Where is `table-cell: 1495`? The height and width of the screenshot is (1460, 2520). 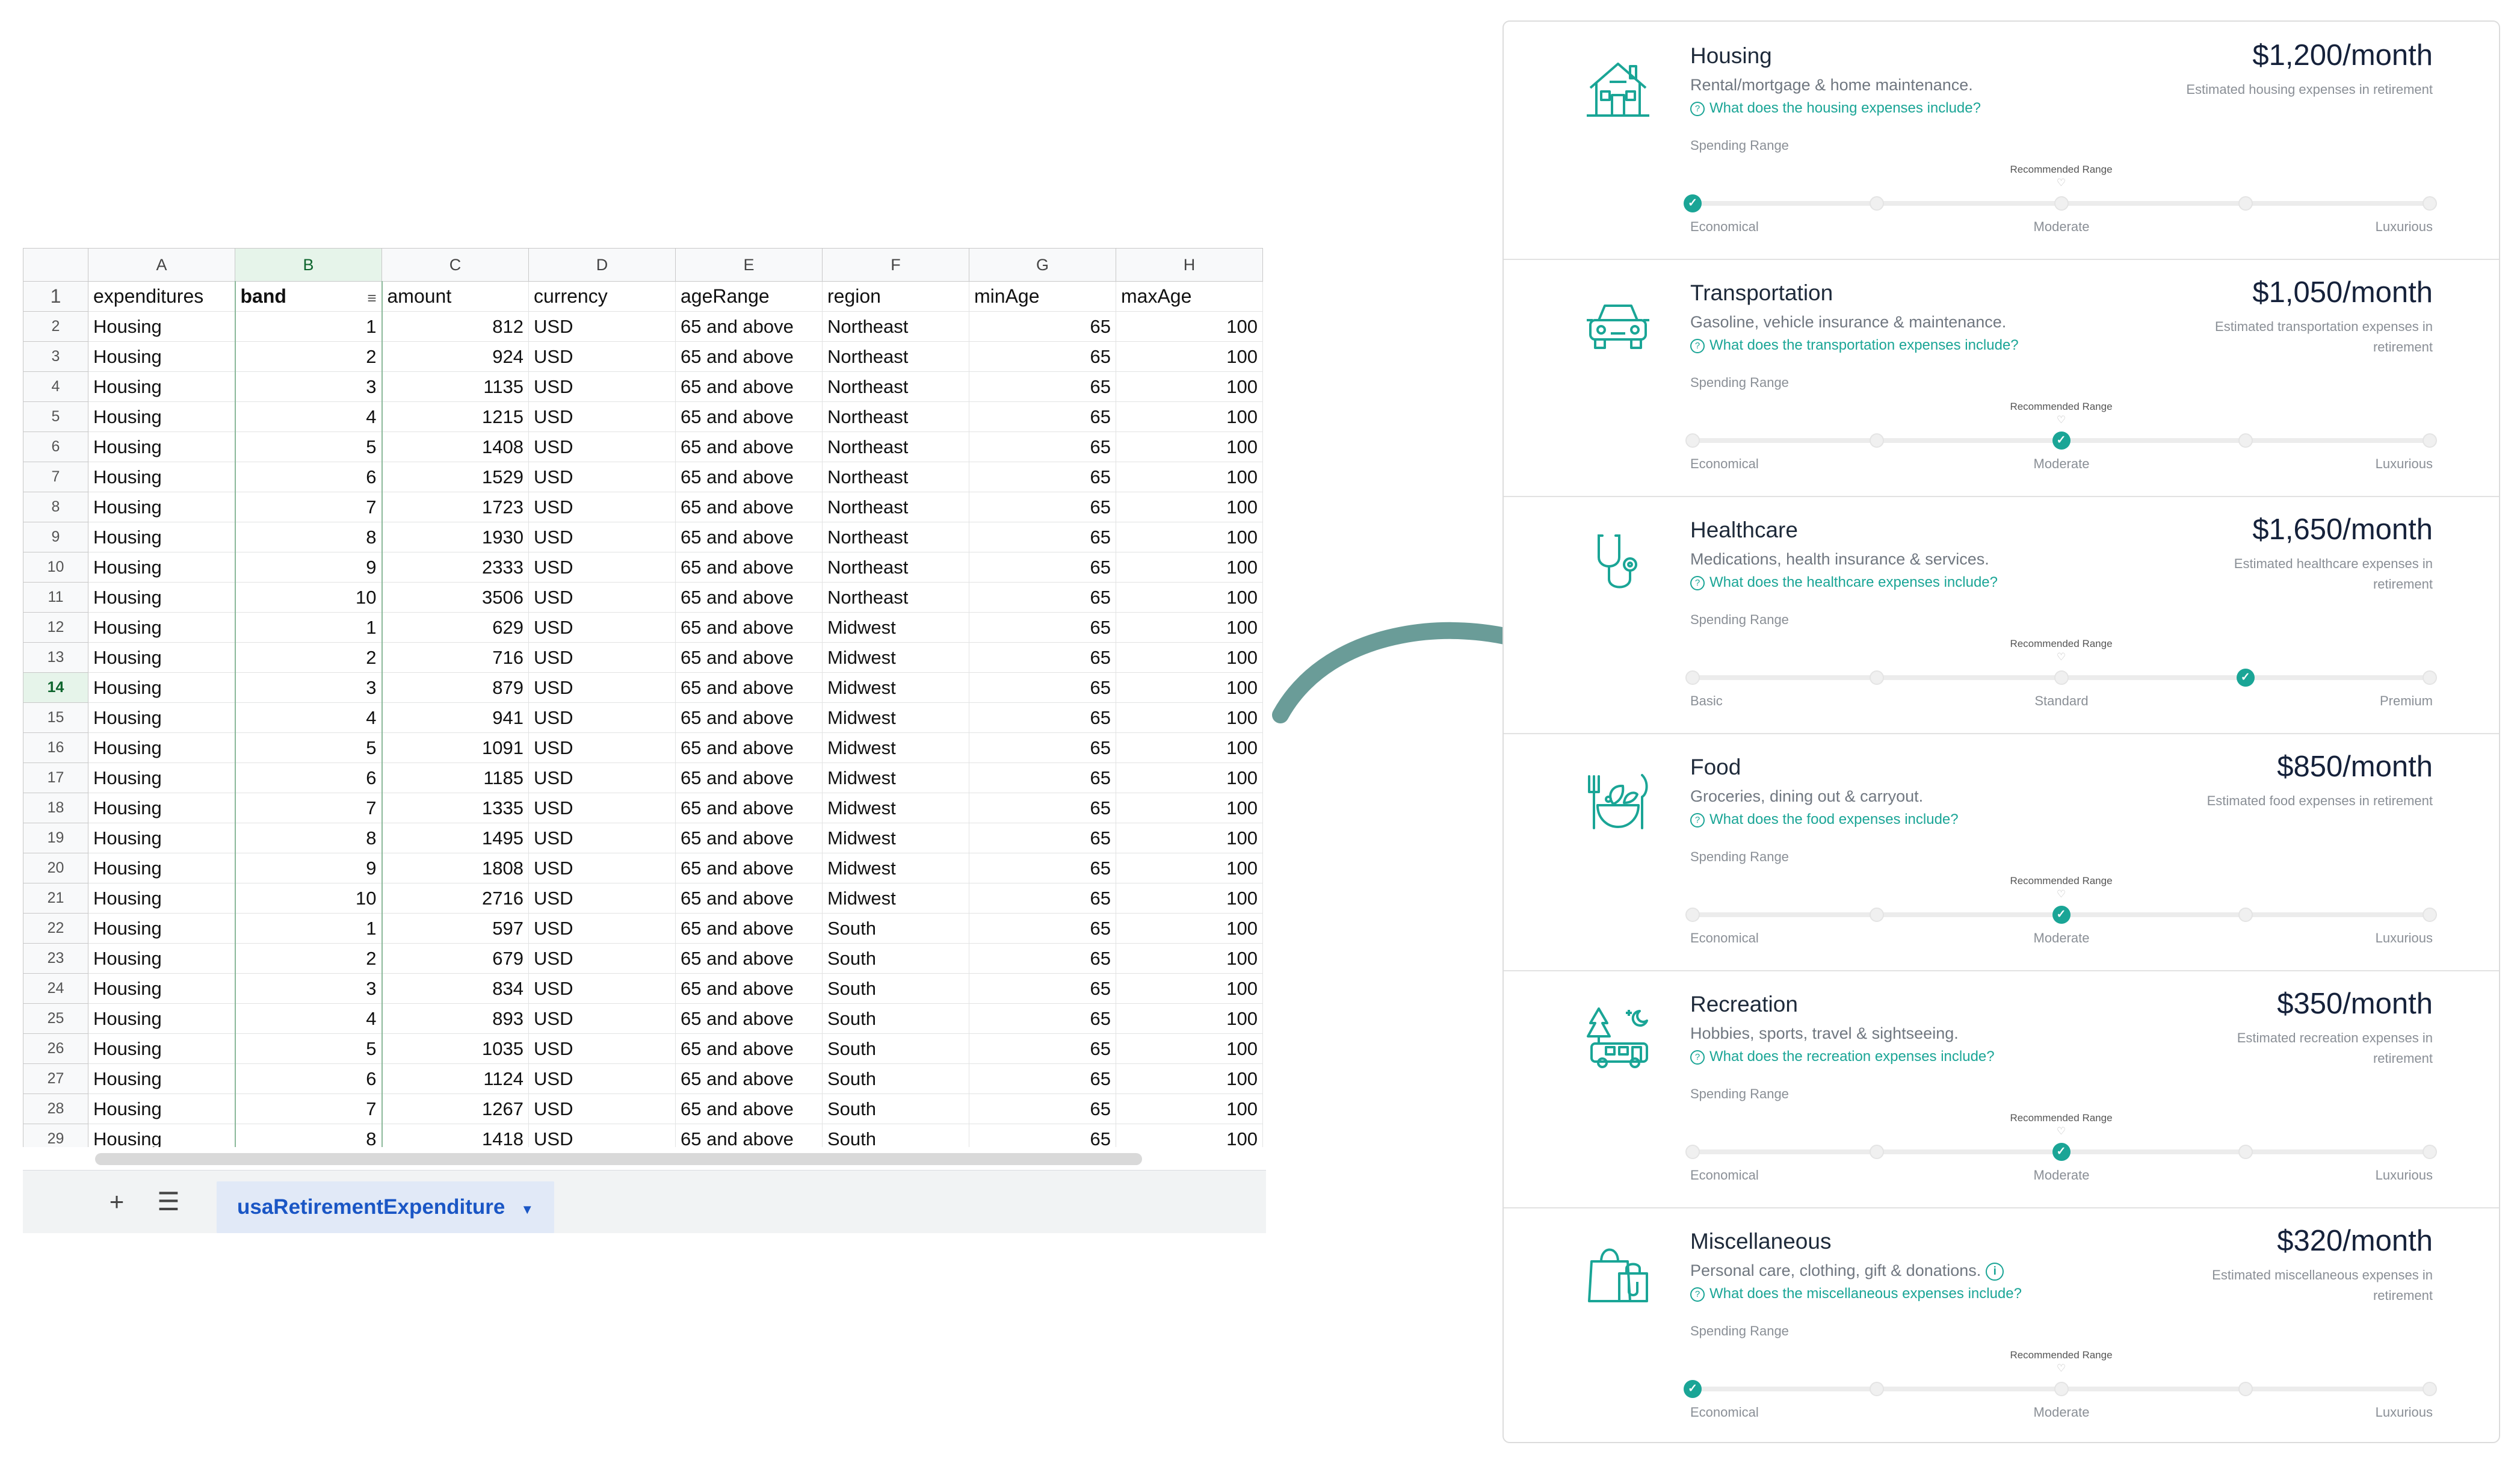 table-cell: 1495 is located at coordinates (455, 838).